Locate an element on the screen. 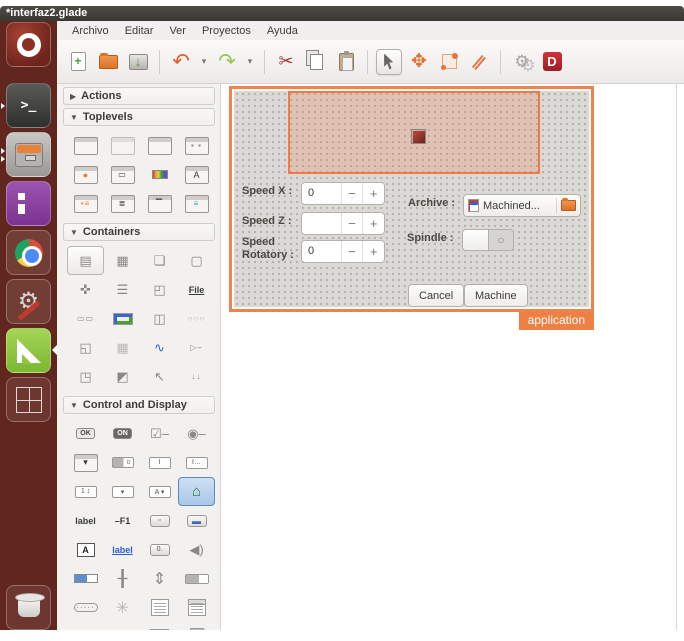 This screenshot has width=684, height=641. scale-button-palette-item: 0. is located at coordinates (159, 549).